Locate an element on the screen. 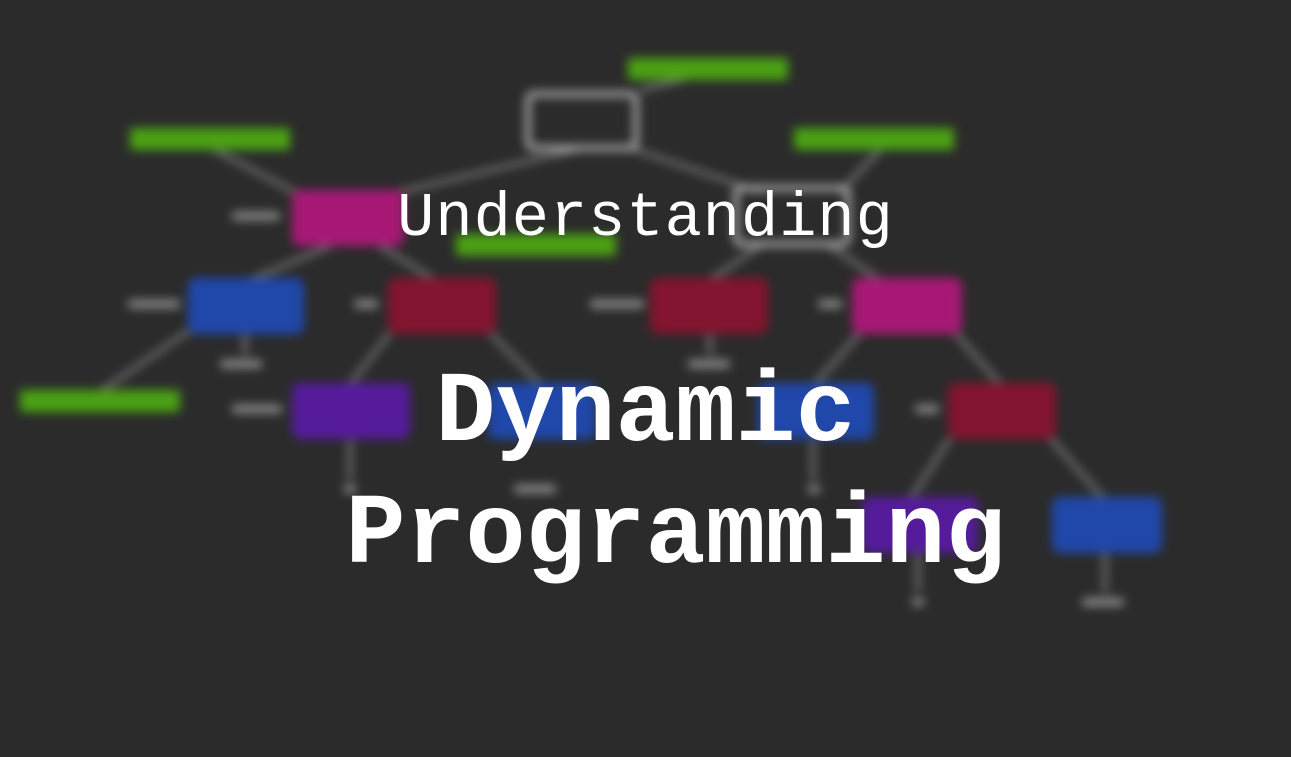 The width and height of the screenshot is (1291, 757). title-line-understanding: Understanding is located at coordinates (645, 218).